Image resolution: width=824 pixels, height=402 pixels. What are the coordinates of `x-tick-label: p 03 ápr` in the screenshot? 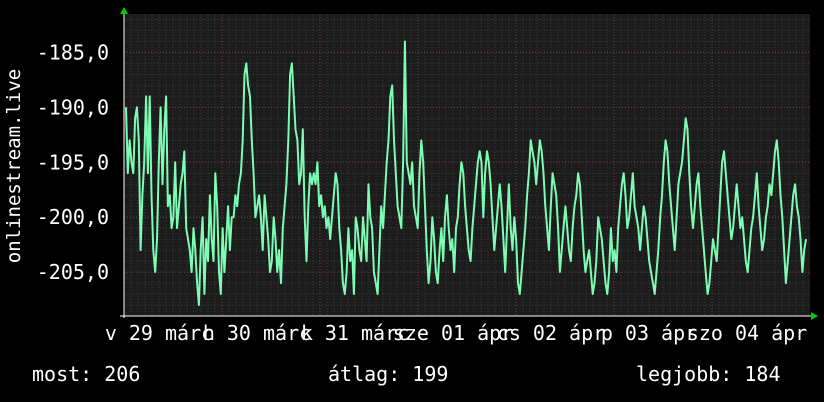 It's located at (649, 333).